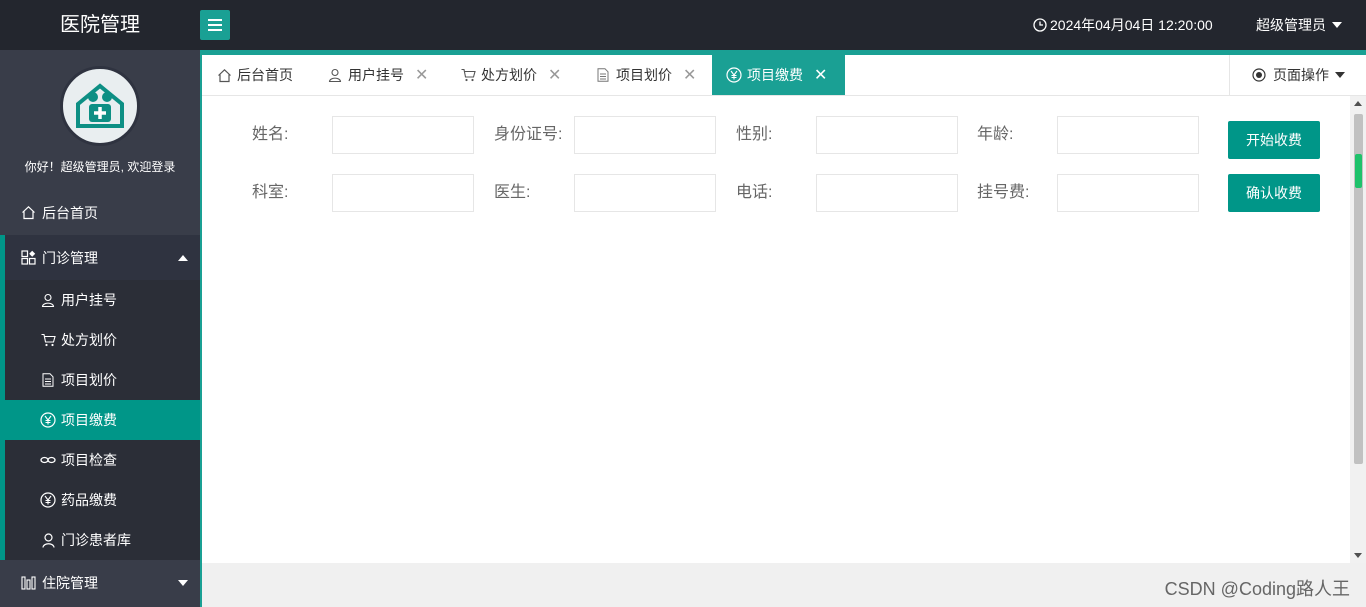 Image resolution: width=1366 pixels, height=607 pixels. What do you see at coordinates (100, 25) in the screenshot?
I see `app-title: 医院管理` at bounding box center [100, 25].